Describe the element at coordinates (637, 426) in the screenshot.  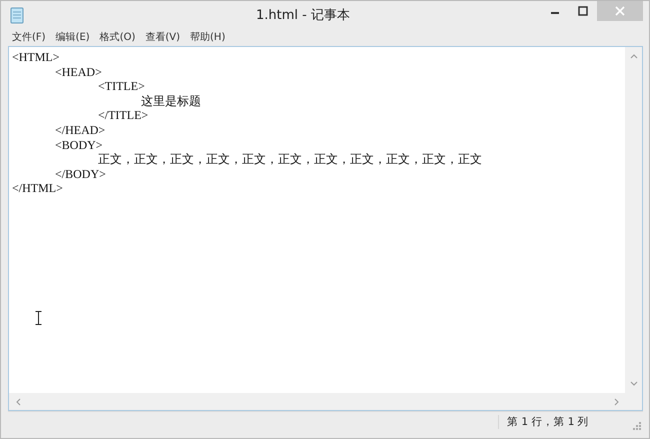
I see `resize-grip-icon` at that location.